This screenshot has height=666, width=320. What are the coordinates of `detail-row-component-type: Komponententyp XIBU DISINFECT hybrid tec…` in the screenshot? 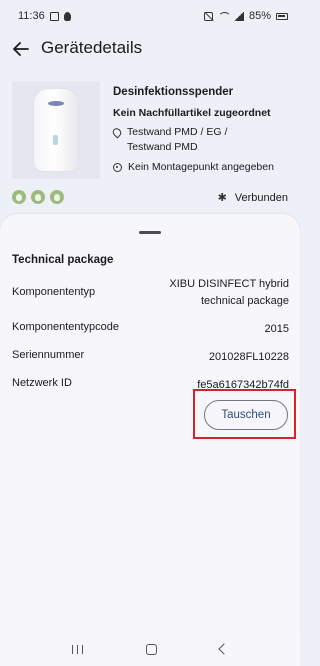 It's located at (150, 294).